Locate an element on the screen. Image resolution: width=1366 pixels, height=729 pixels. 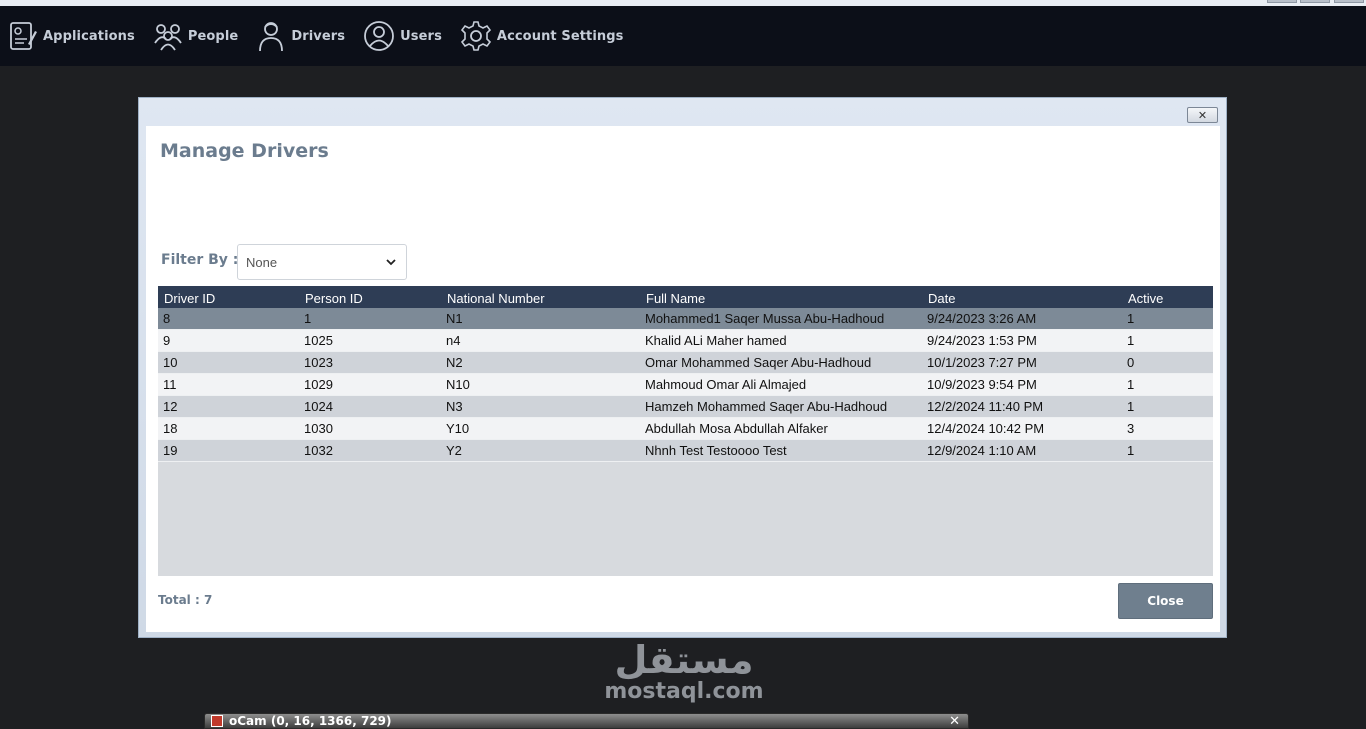
menu-item-label: Drivers is located at coordinates (318, 36).